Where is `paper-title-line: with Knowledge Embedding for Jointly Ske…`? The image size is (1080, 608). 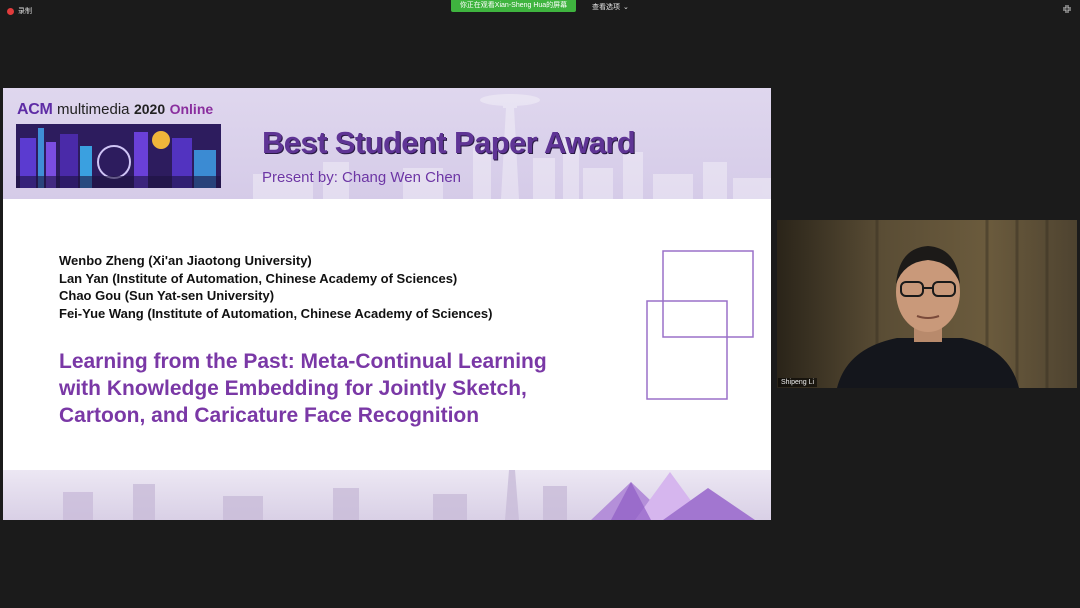 paper-title-line: with Knowledge Embedding for Jointly Ske… is located at coordinates (293, 388).